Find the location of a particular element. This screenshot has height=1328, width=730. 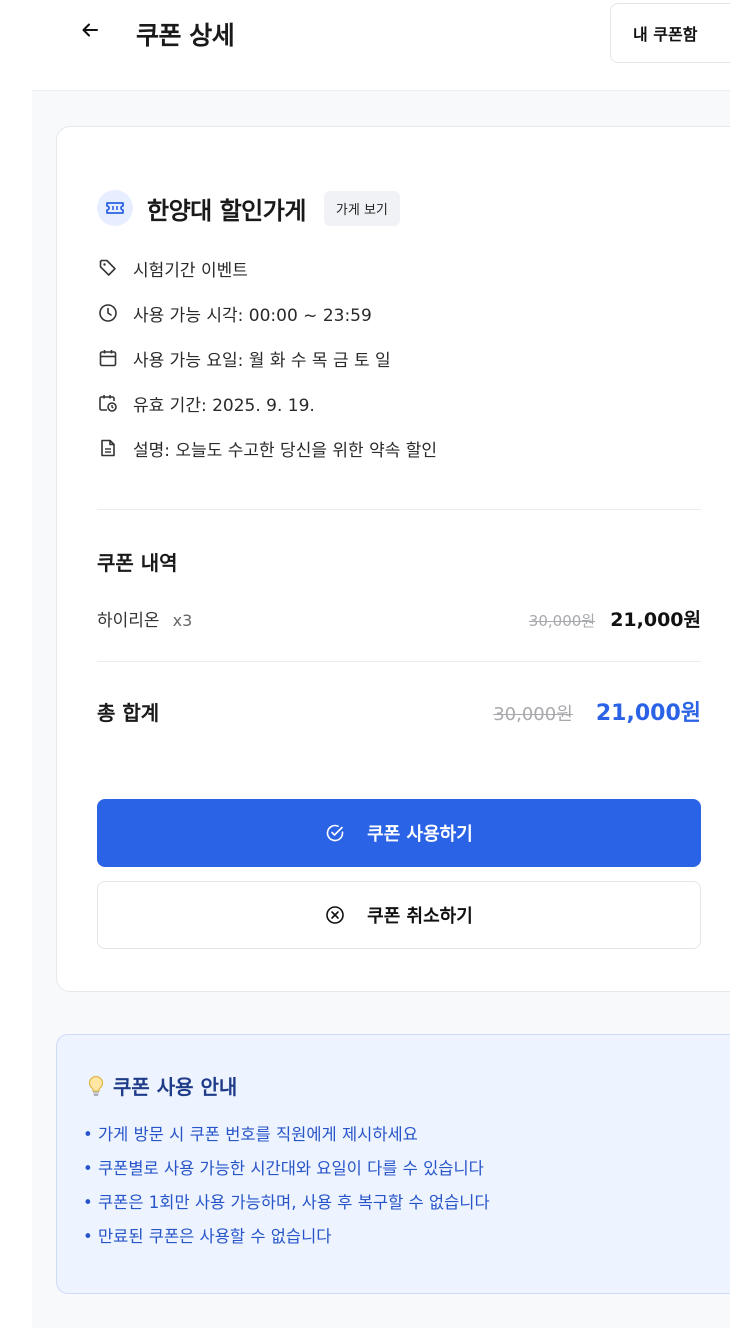

item-name: 하이리온 is located at coordinates (128, 620).